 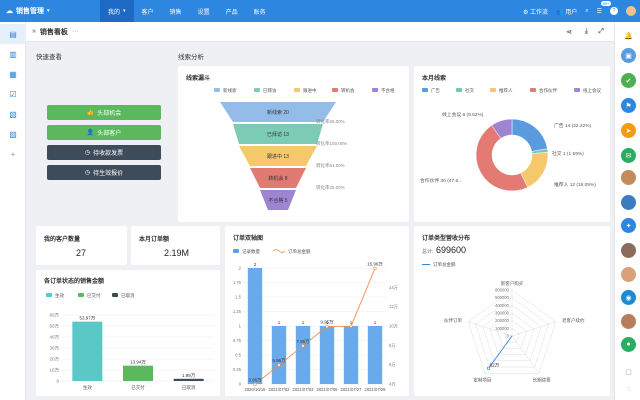 What do you see at coordinates (304, 389) in the screenshot?
I see `x-tick-label: 2021/07/03` at bounding box center [304, 389].